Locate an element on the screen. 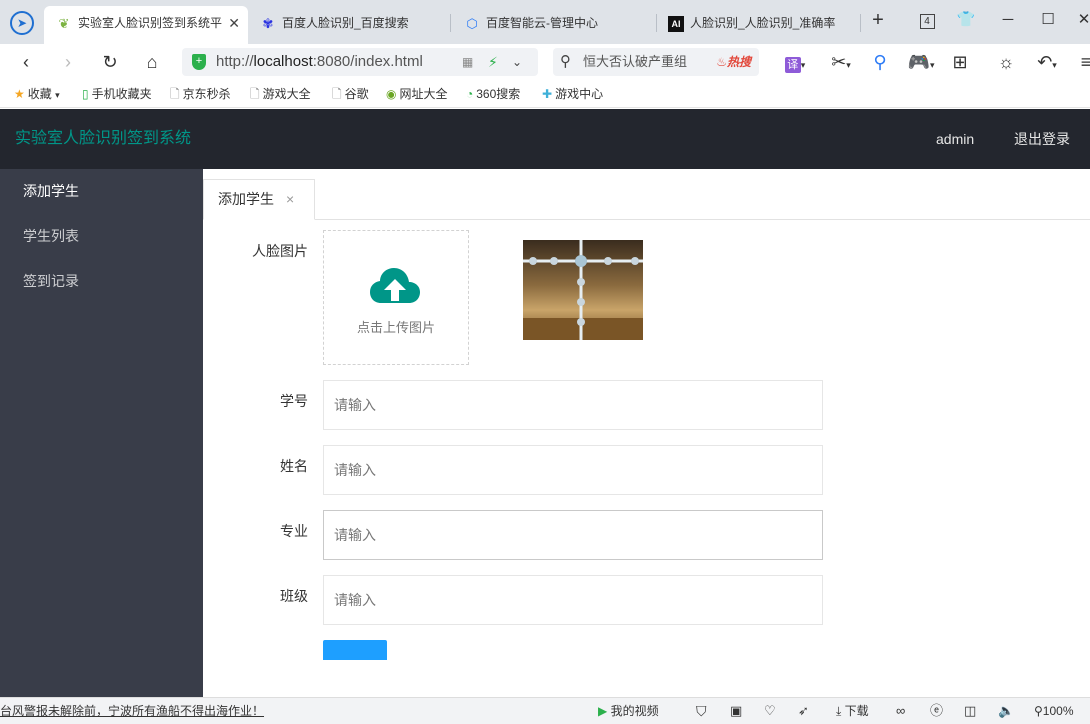 The height and width of the screenshot is (724, 1090). news-ticker: 台风警报未解除前，宁波所有渔船不得出海作业！ is located at coordinates (132, 711).